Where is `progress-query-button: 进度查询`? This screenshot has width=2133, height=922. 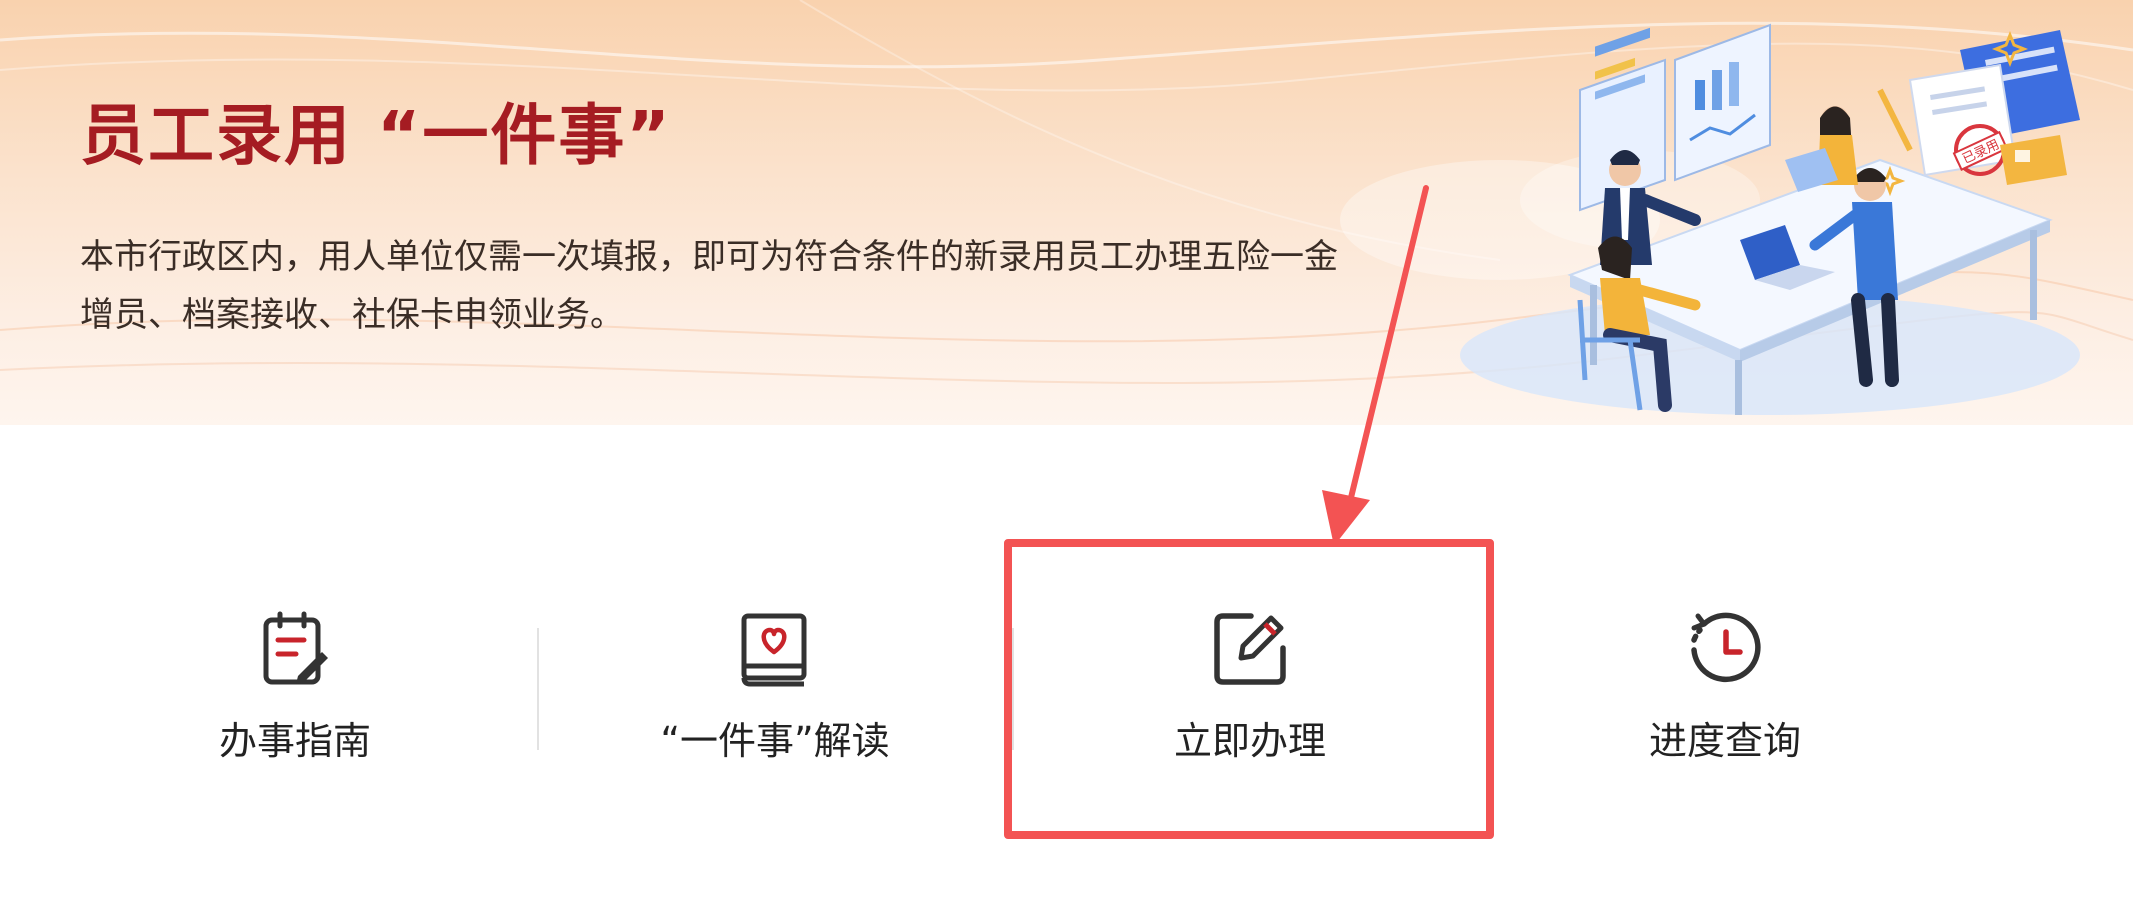
progress-query-button: 进度查询 is located at coordinates (1725, 695).